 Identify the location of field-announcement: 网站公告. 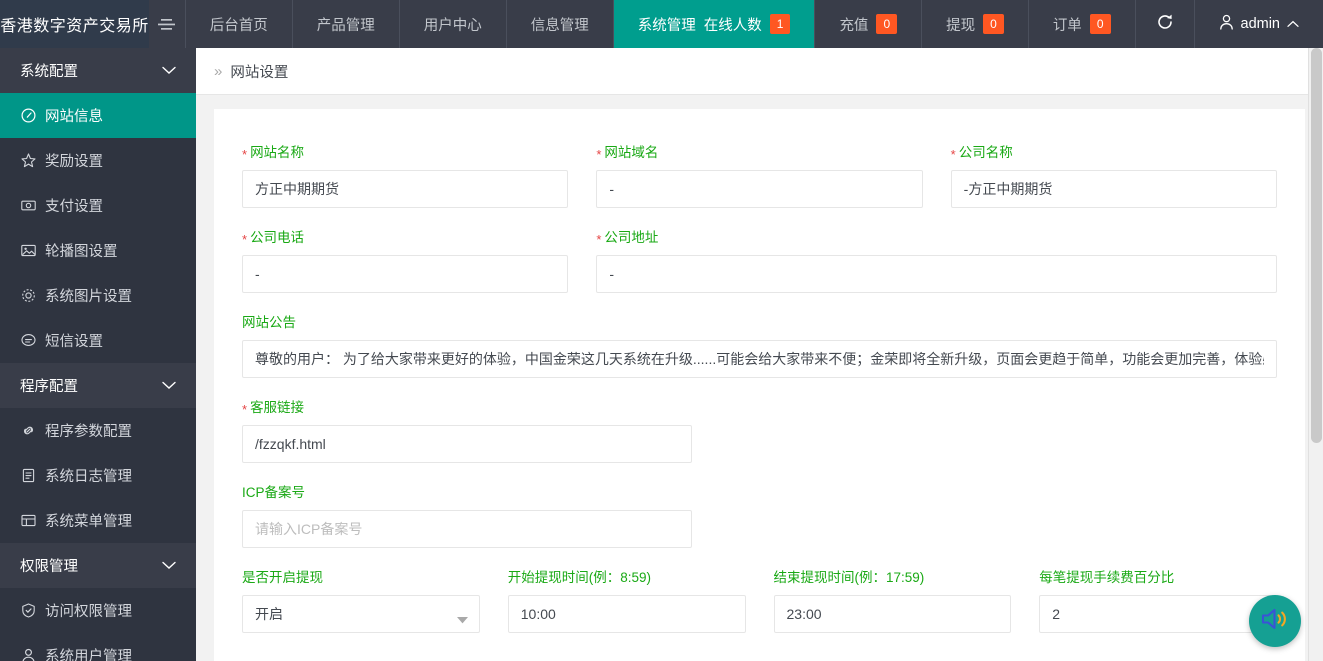
(759, 346).